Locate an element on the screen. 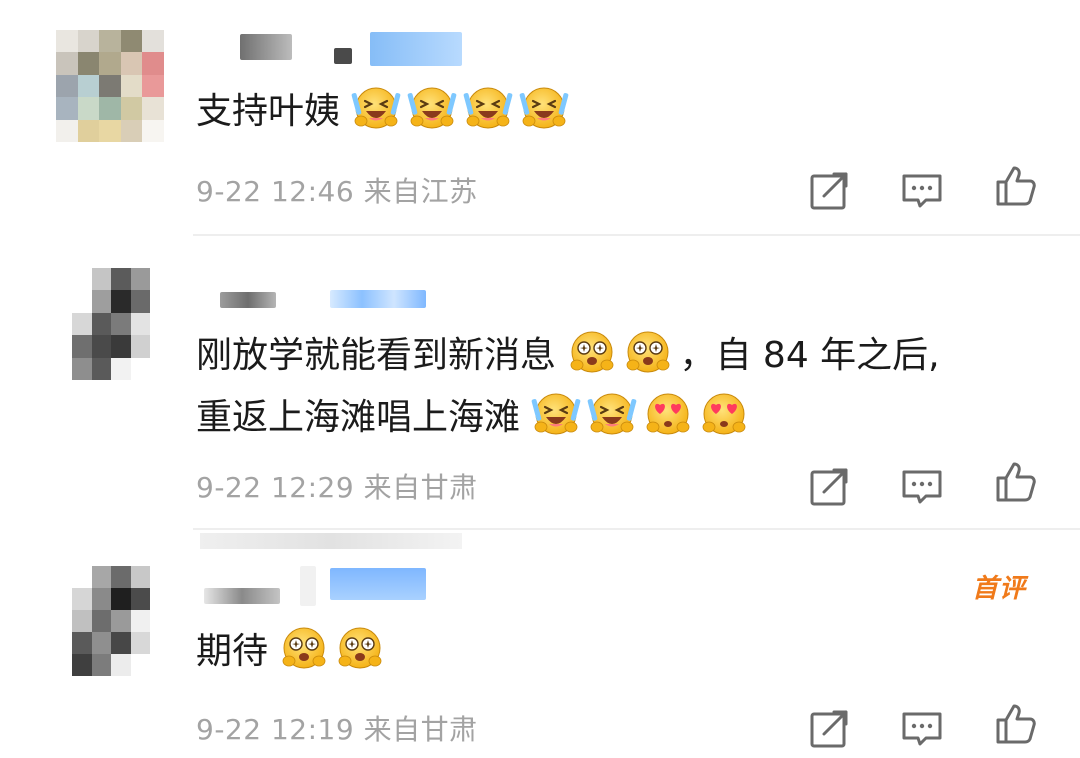 Image resolution: width=1080 pixels, height=758 pixels. comment-text: 支持叶姨 is located at coordinates (385, 112).